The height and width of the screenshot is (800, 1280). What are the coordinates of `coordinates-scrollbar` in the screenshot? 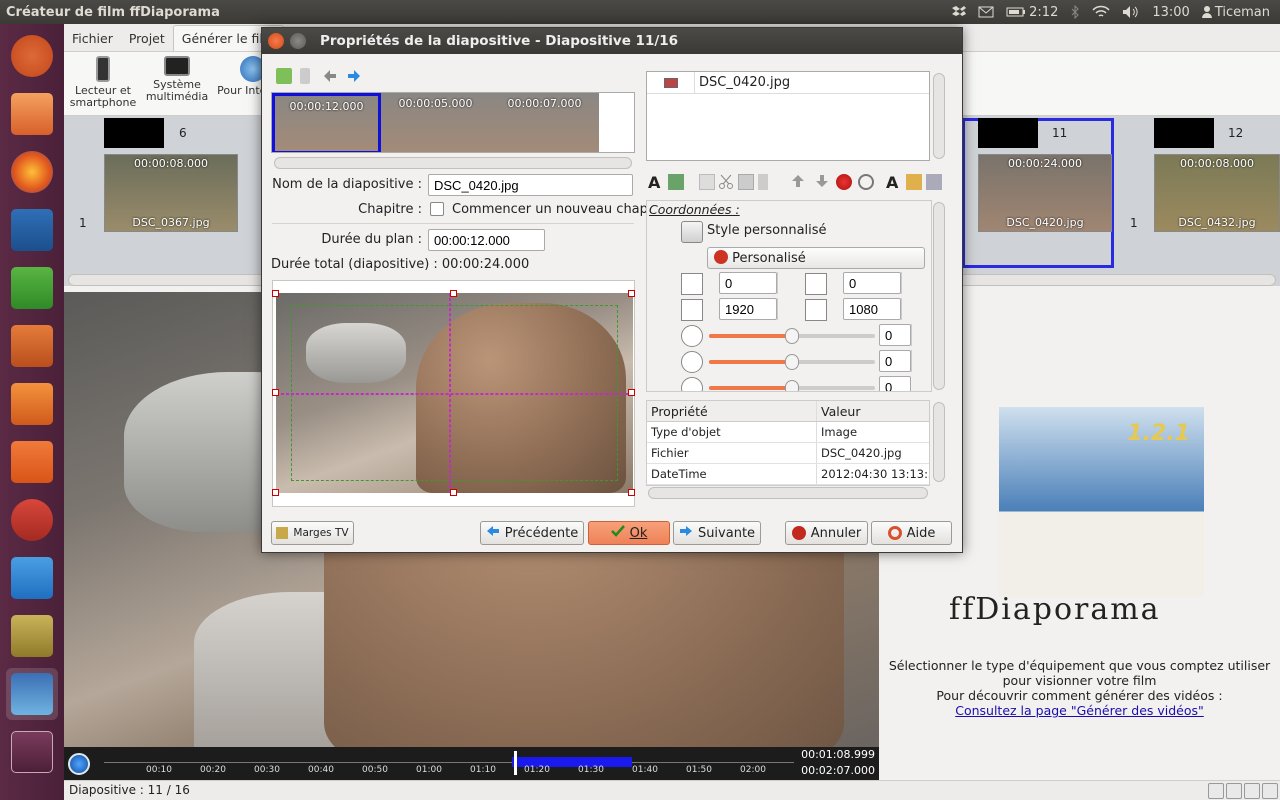 It's located at (939, 296).